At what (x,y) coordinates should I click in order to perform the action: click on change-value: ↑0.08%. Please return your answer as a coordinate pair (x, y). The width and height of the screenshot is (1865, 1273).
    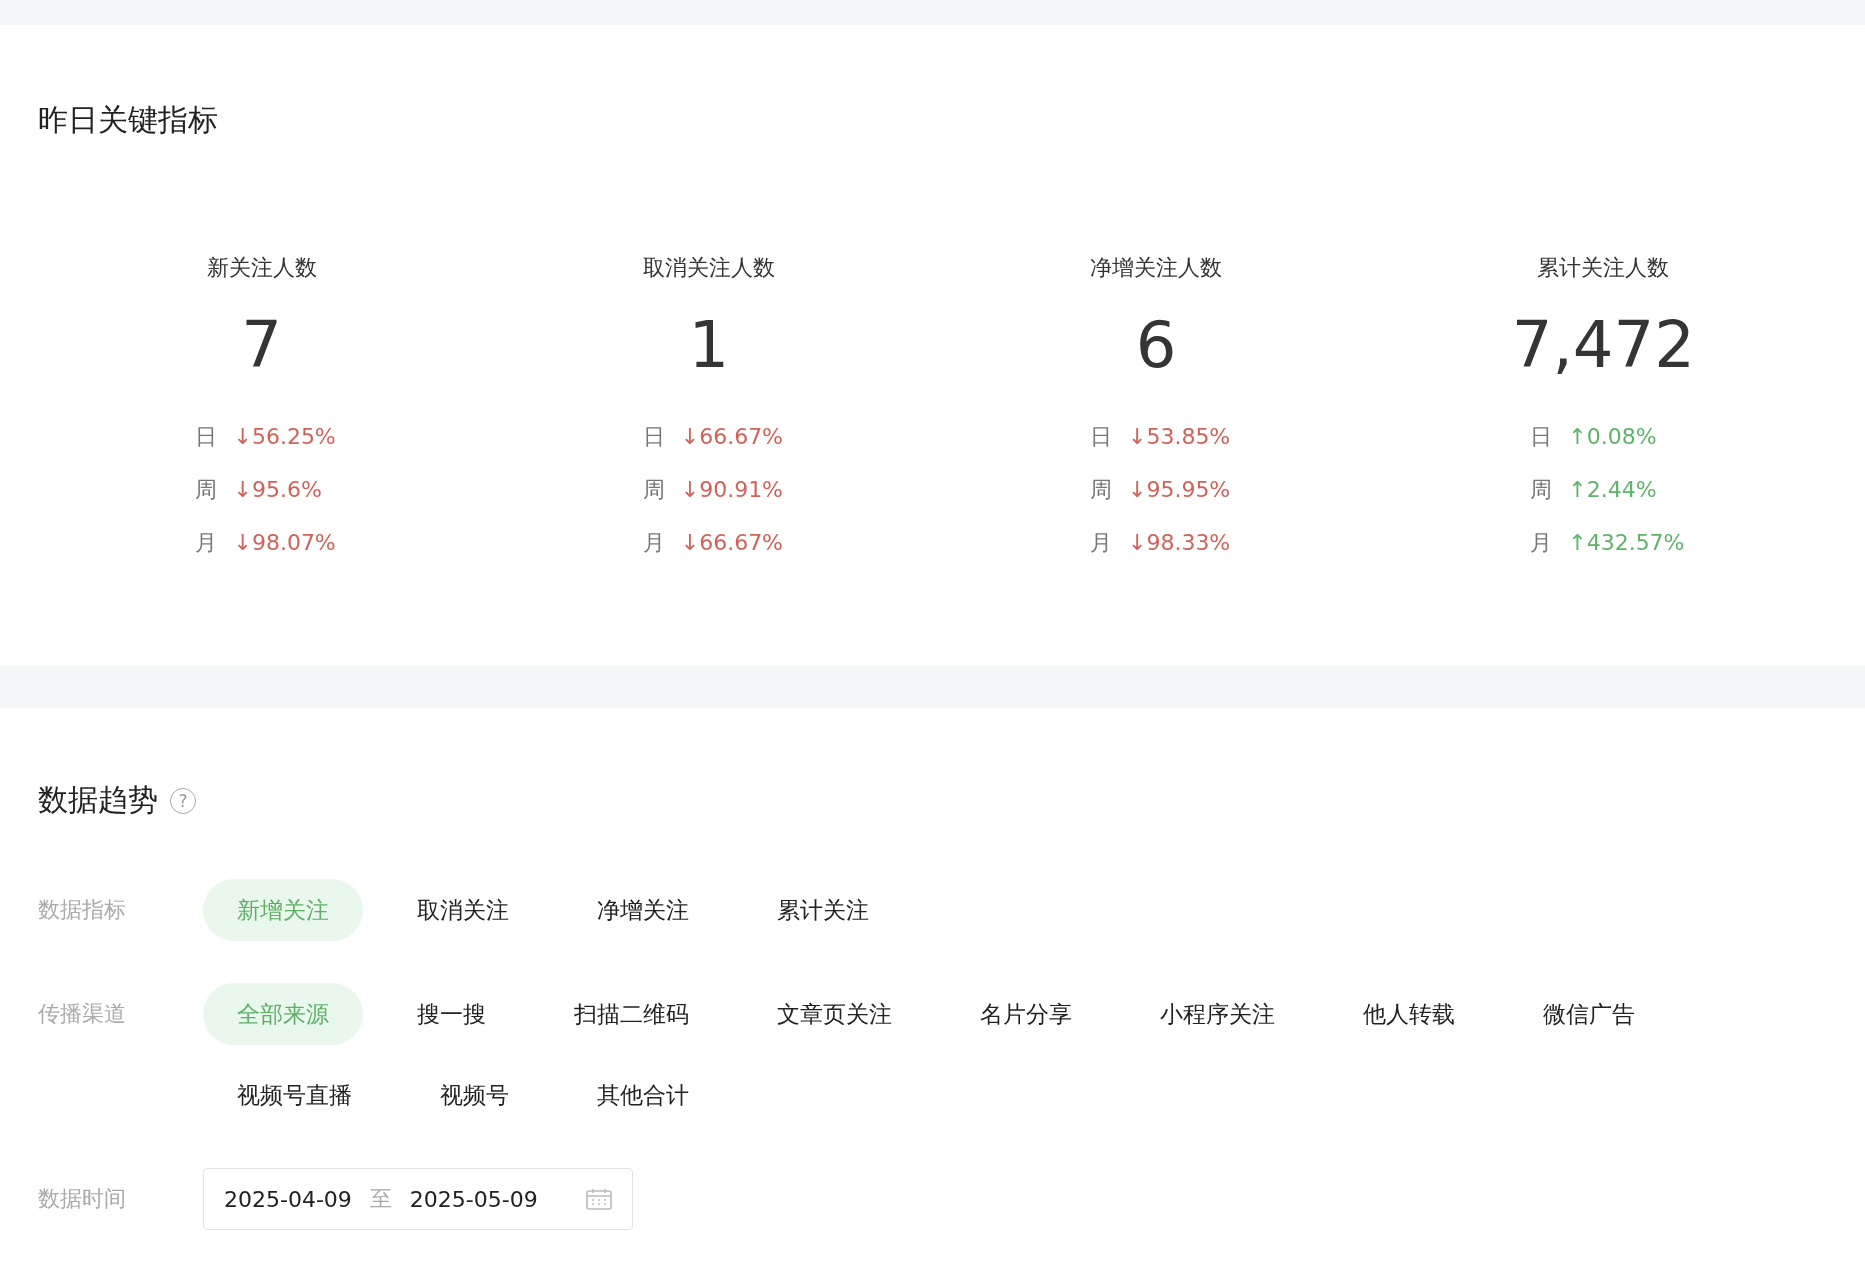
    Looking at the image, I should click on (1612, 437).